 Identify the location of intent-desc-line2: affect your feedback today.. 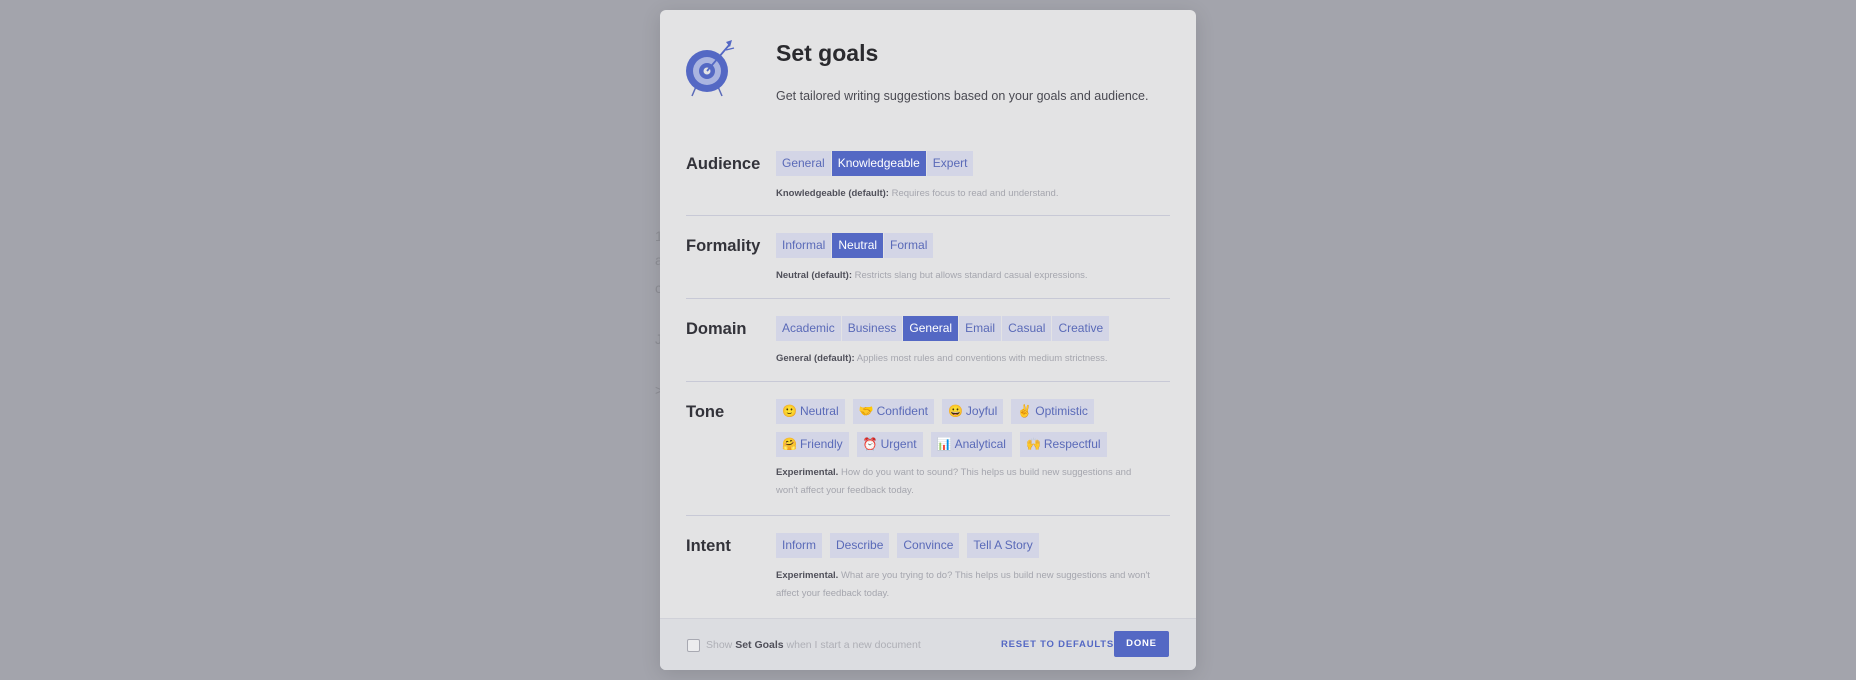
(833, 593).